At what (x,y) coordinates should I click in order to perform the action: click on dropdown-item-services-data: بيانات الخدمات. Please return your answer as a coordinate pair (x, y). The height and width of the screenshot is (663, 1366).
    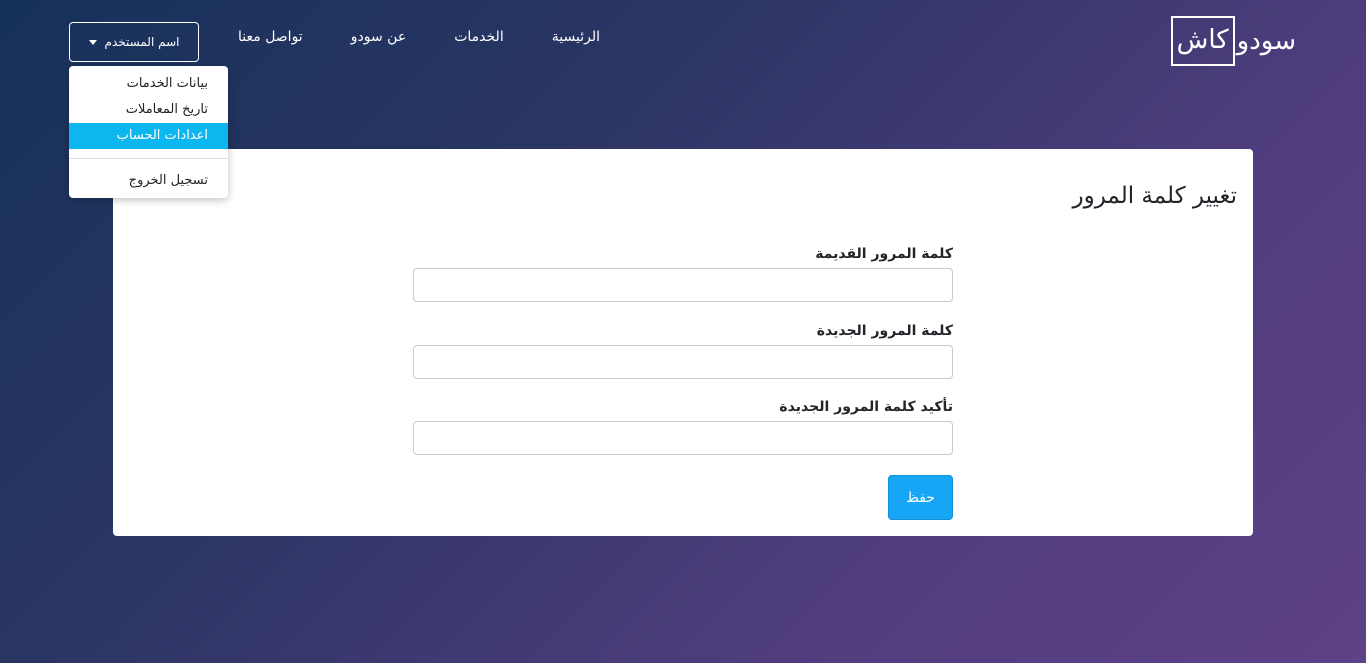
    Looking at the image, I should click on (148, 84).